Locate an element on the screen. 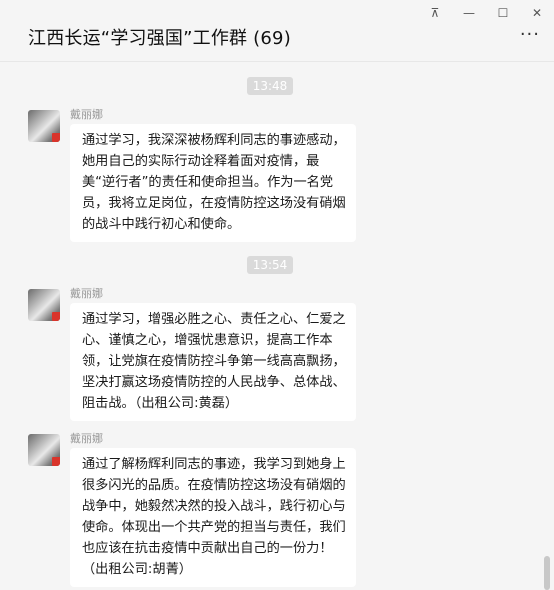 The width and height of the screenshot is (554, 590). timestamp: 13:54 is located at coordinates (270, 265).